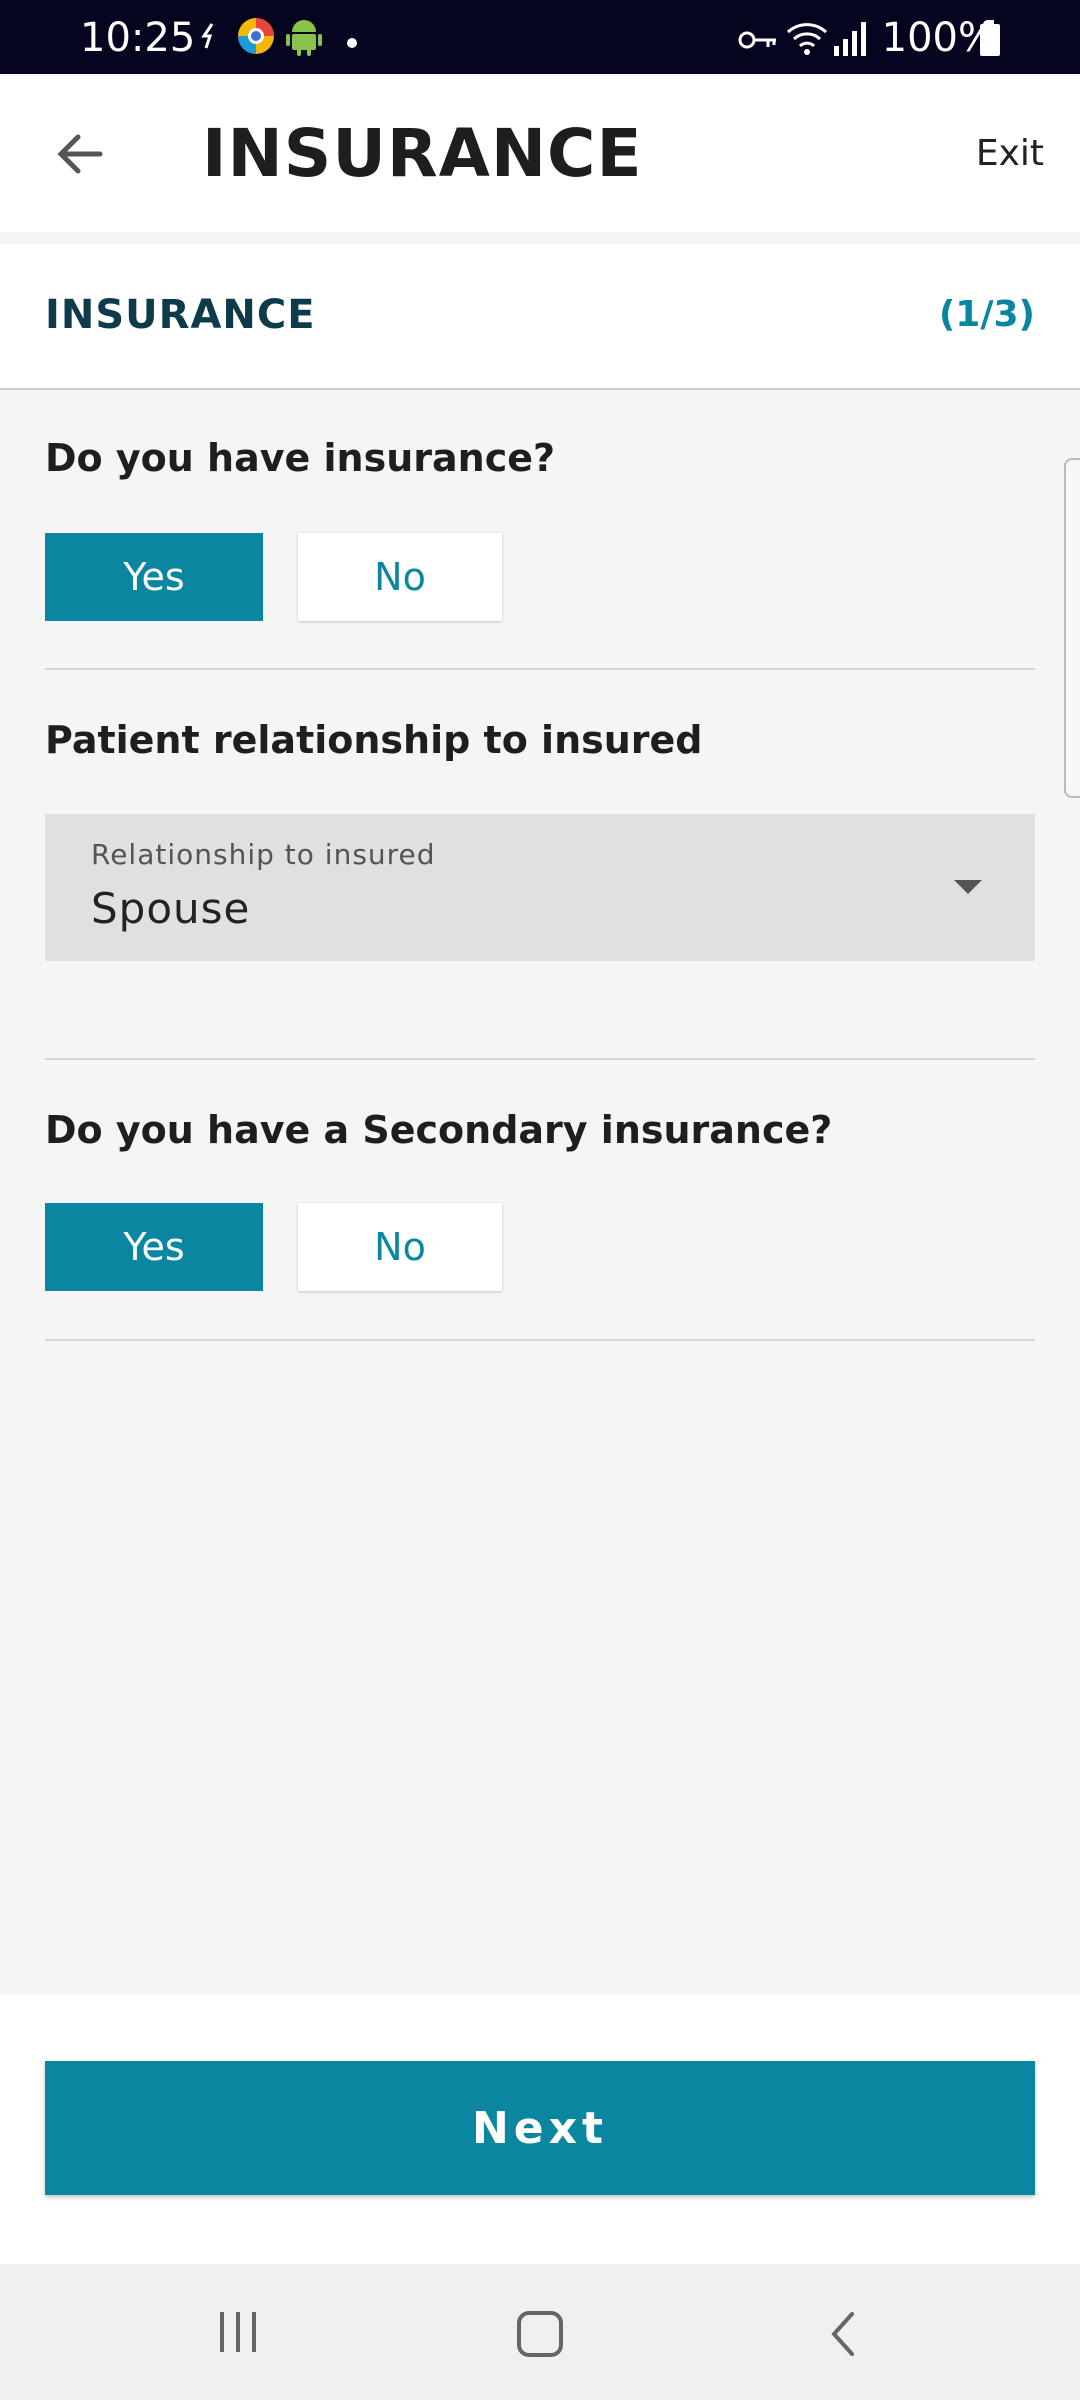  Describe the element at coordinates (154, 1247) in the screenshot. I see `secondary-yes-button: Yes` at that location.